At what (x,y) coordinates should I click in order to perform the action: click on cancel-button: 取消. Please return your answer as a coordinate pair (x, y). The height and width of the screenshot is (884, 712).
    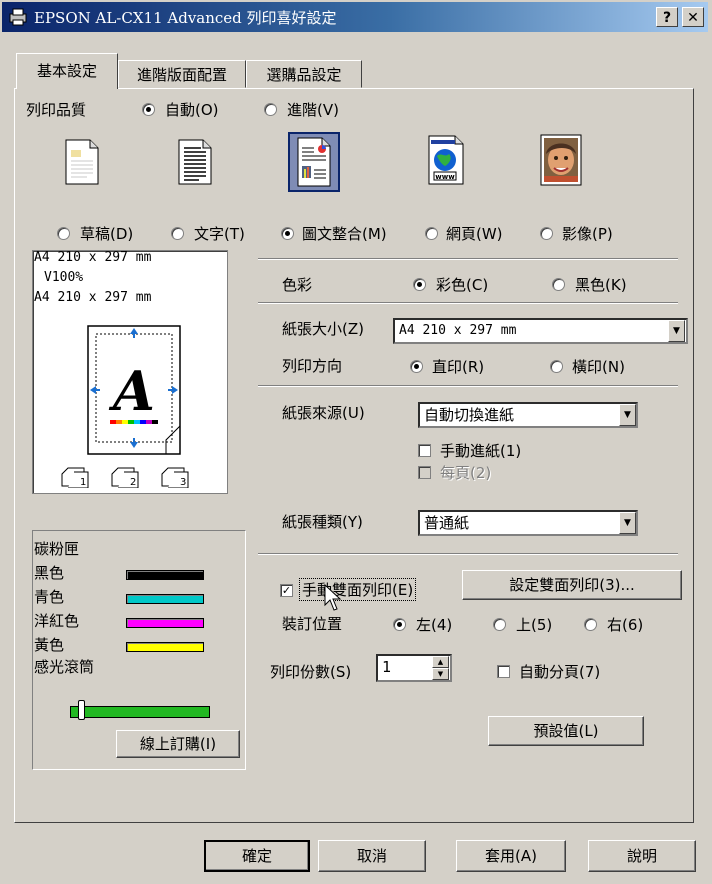
    Looking at the image, I should click on (372, 856).